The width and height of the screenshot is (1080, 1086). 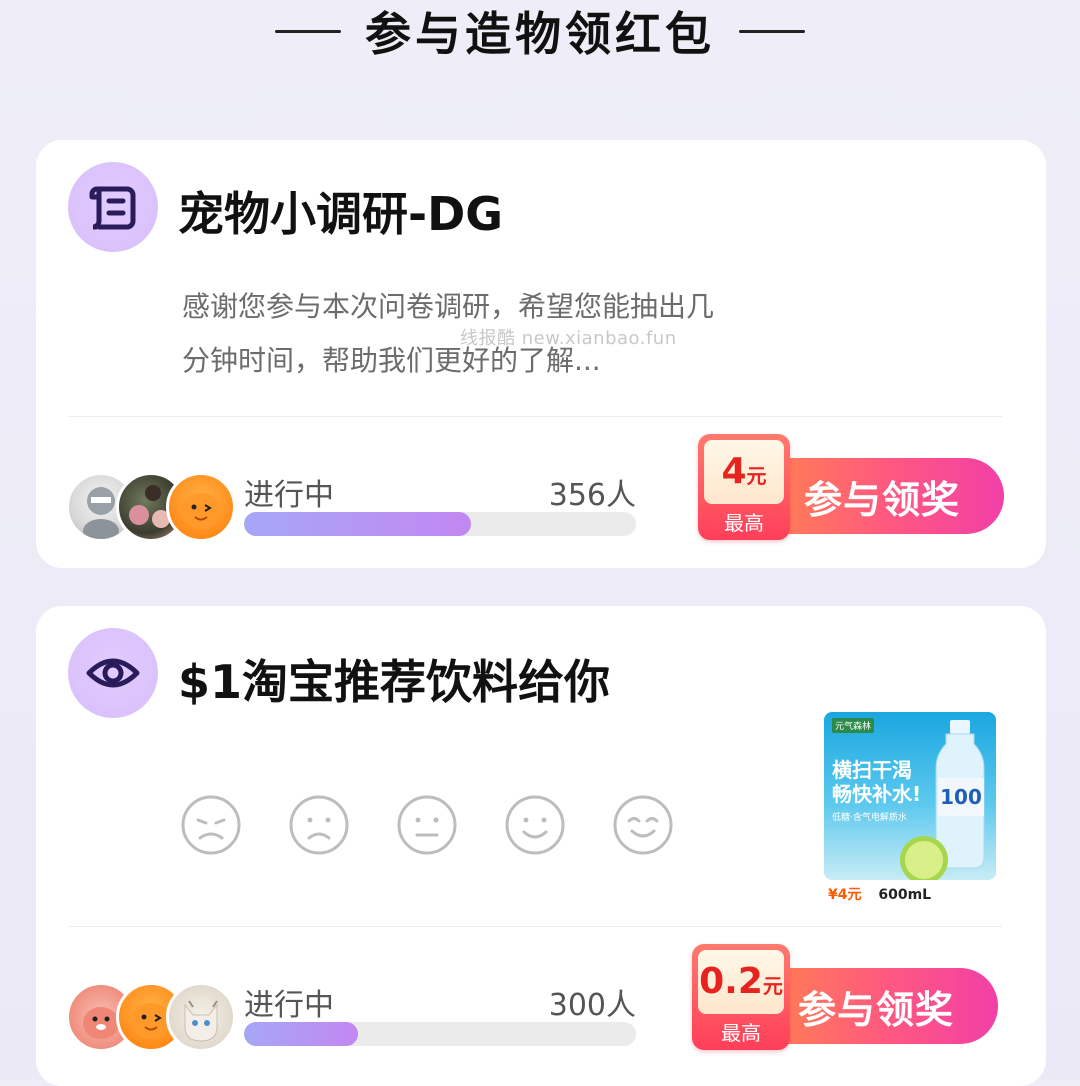 What do you see at coordinates (394, 682) in the screenshot?
I see `card-title: $1淘宝推荐饮料给你` at bounding box center [394, 682].